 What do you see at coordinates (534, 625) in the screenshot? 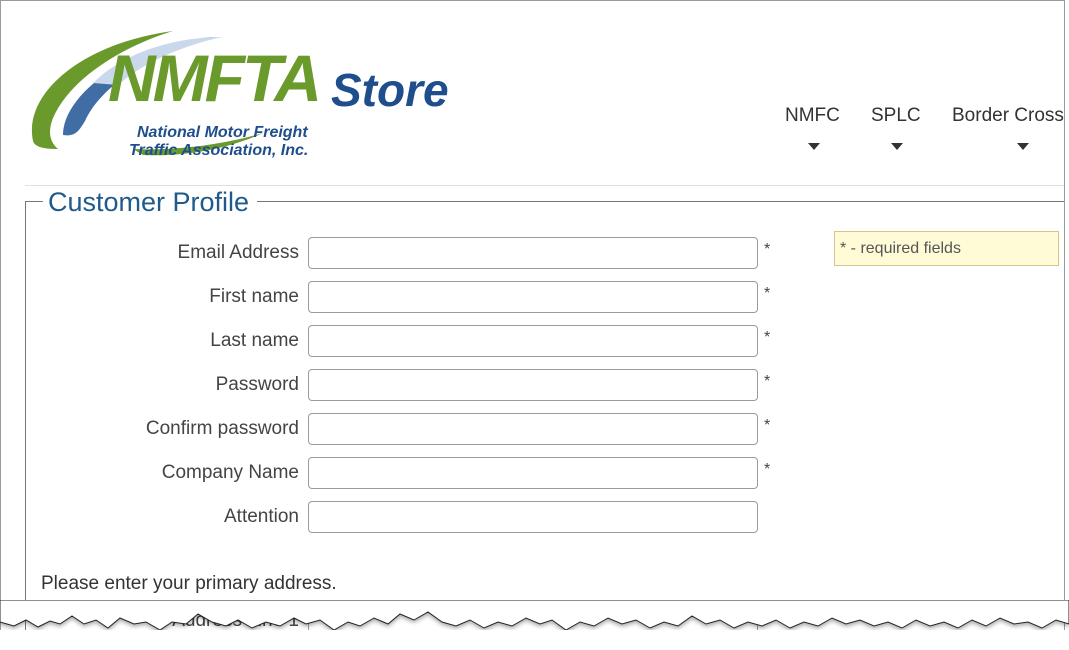
I see `torn-edge-decoration` at bounding box center [534, 625].